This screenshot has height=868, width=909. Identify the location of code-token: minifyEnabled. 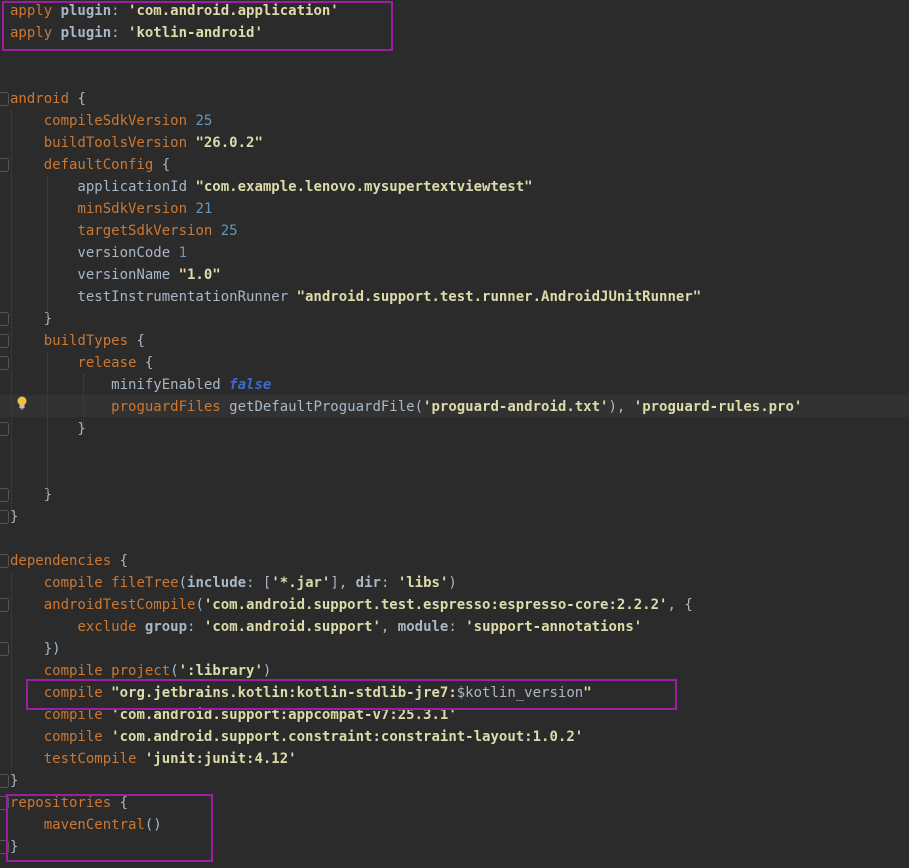
(120, 385).